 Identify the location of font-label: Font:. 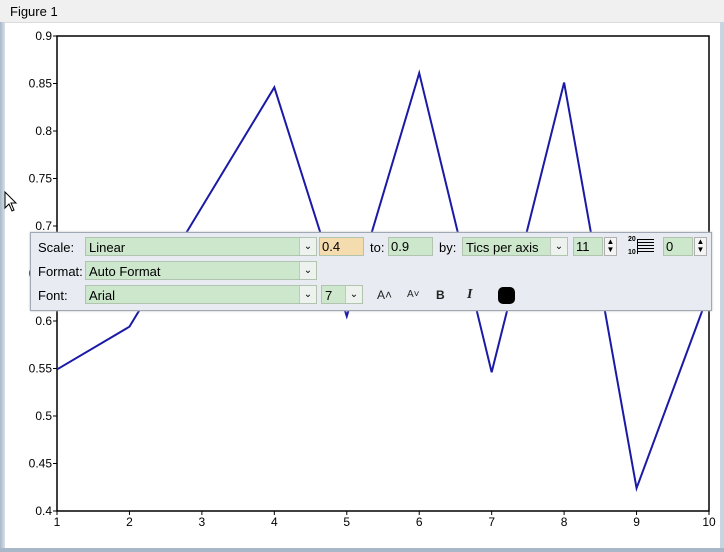
(53, 295).